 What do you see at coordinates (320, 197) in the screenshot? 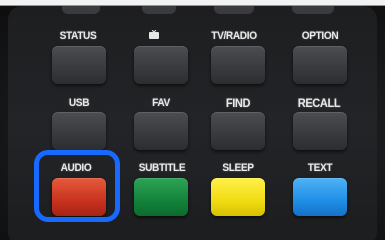
I see `text-blue-button` at bounding box center [320, 197].